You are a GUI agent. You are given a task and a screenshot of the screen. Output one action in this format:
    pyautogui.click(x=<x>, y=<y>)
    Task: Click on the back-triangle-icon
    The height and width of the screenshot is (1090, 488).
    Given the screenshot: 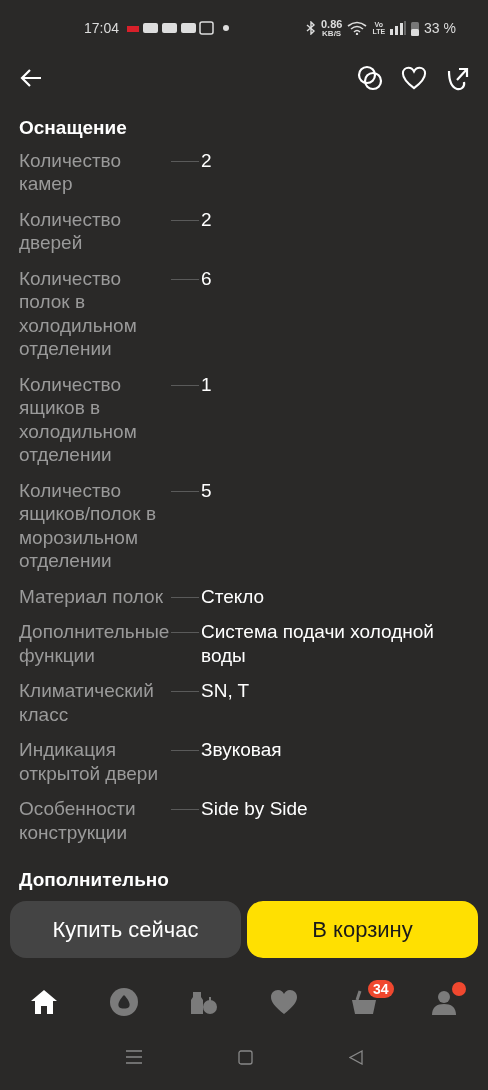 What is the action you would take?
    pyautogui.click(x=355, y=1057)
    